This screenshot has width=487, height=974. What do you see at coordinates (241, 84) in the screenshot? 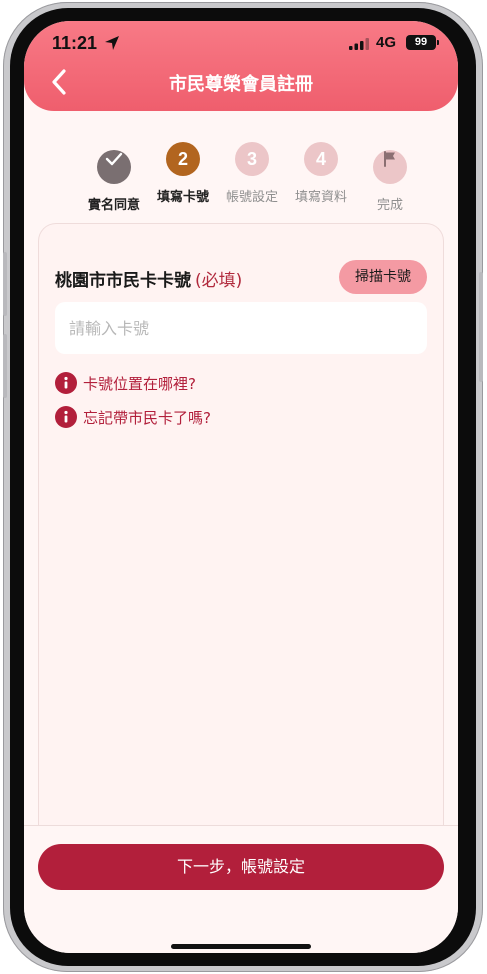
I see `page-title: 市民尊榮會員註冊` at bounding box center [241, 84].